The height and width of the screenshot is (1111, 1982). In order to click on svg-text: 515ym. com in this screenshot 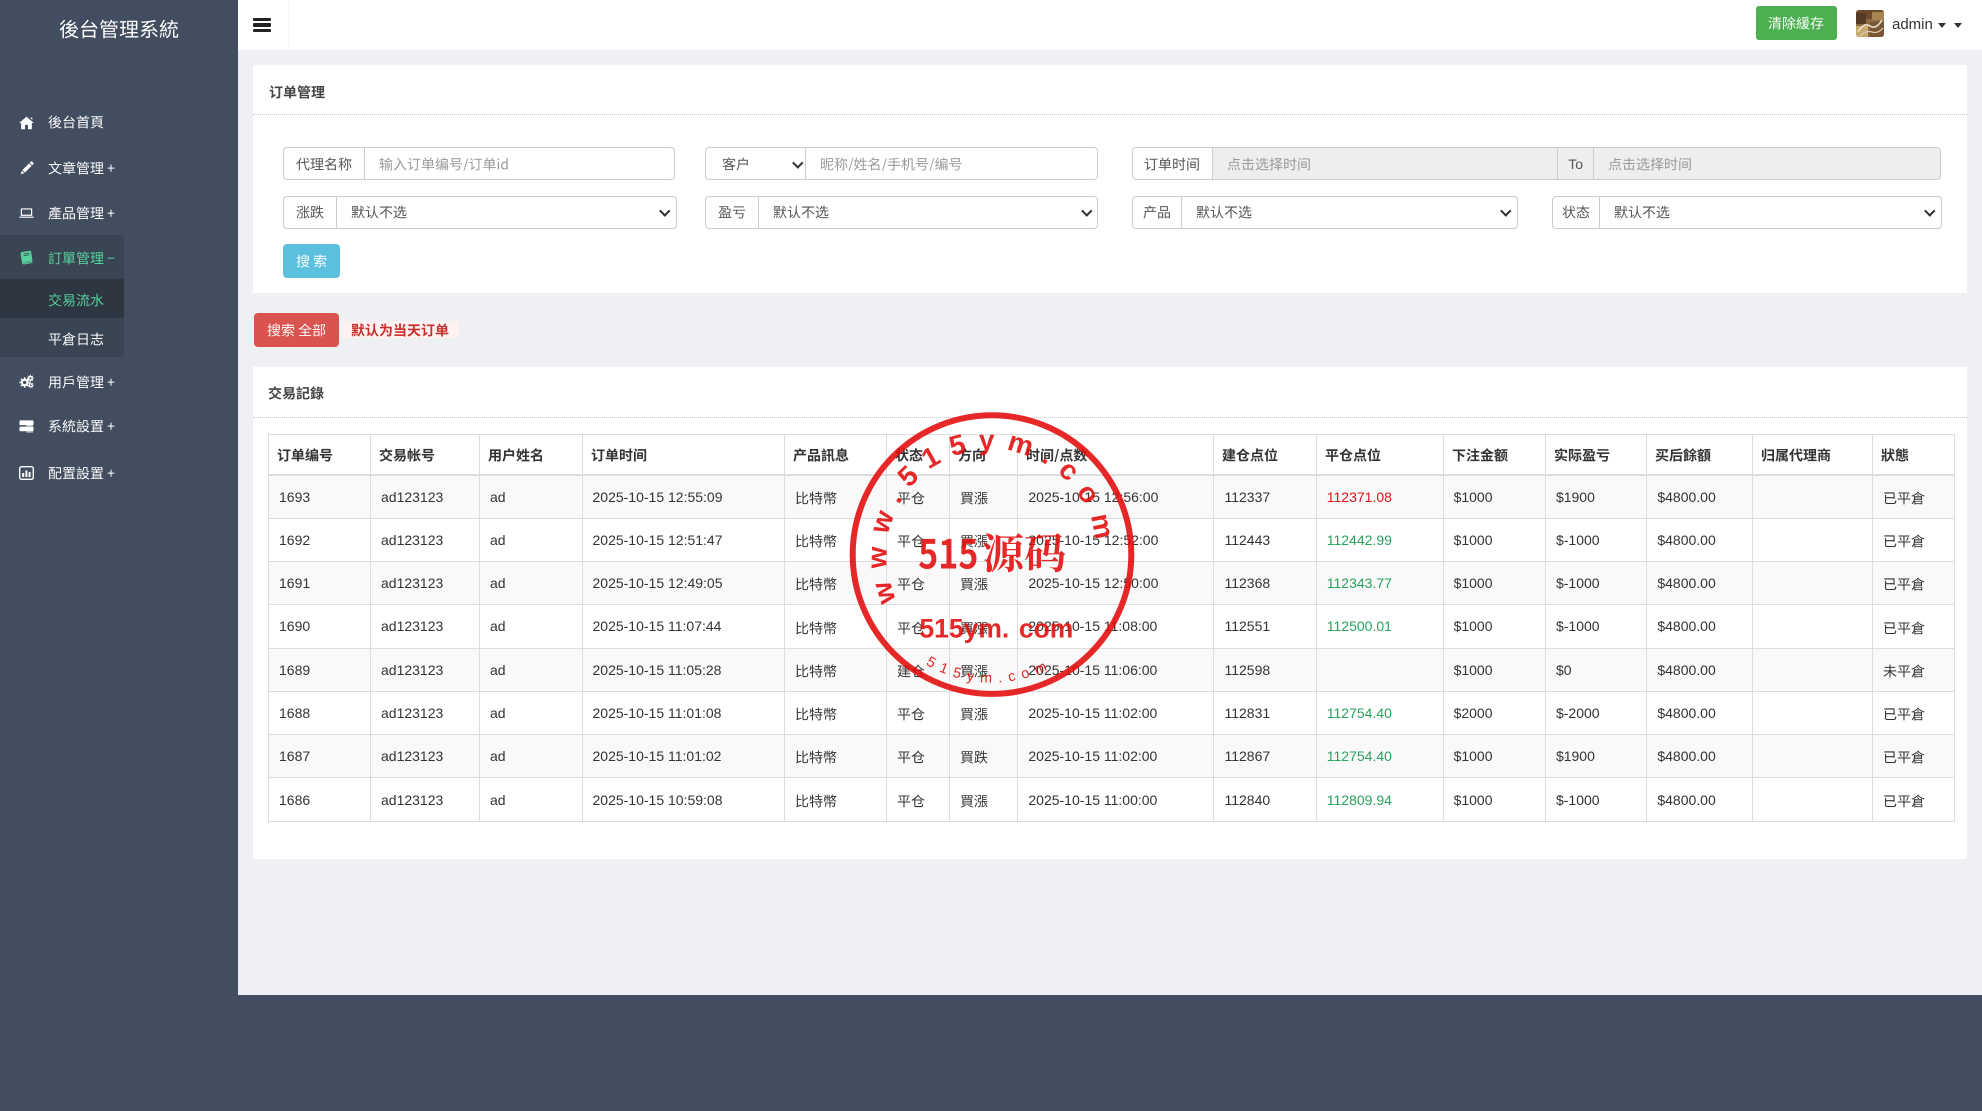, I will do `click(996, 629)`.